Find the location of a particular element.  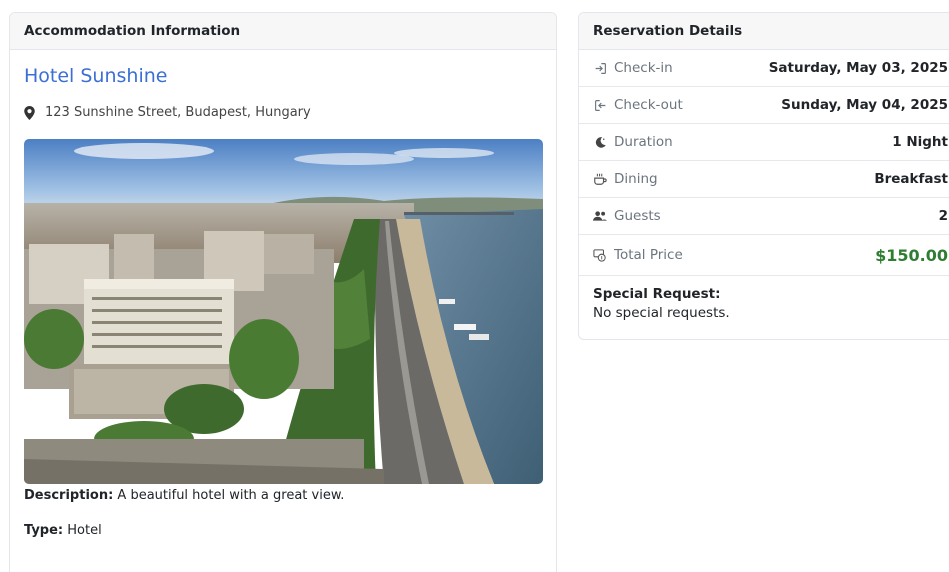

dining-label: Dining is located at coordinates (636, 179).